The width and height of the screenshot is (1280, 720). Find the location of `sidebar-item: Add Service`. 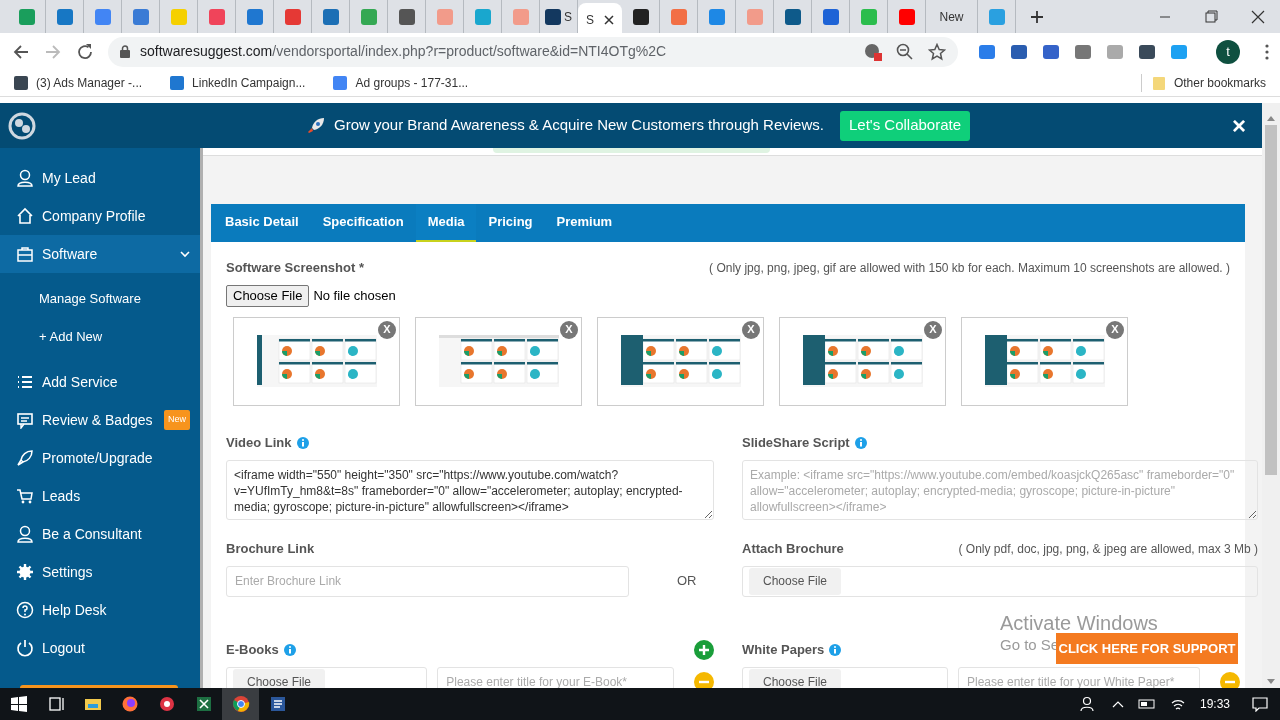

sidebar-item: Add Service is located at coordinates (100, 382).